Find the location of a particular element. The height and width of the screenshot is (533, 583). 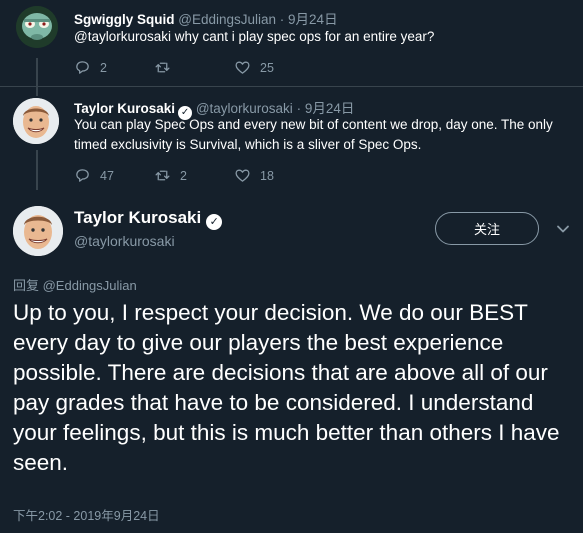

like-count: 25 is located at coordinates (267, 67).